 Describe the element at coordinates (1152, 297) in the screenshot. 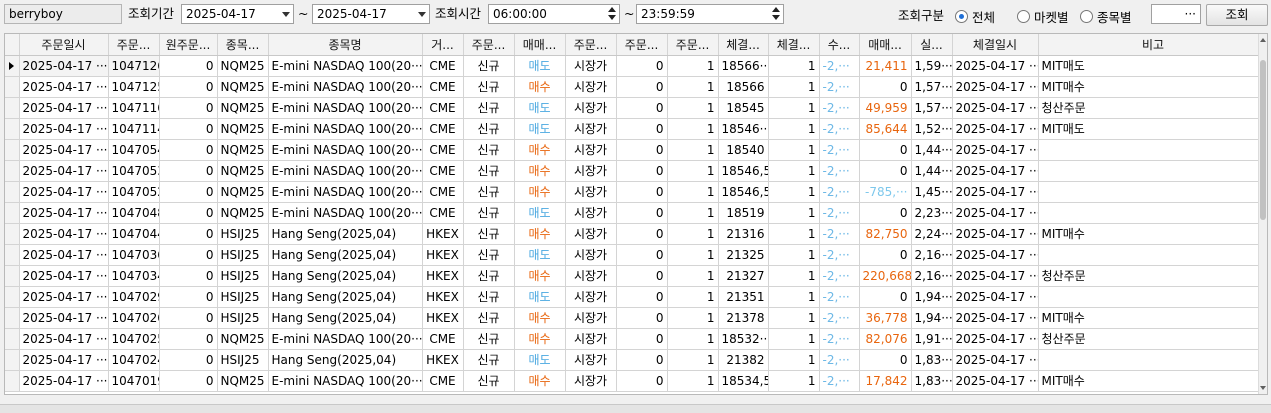

I see `table-cell` at that location.